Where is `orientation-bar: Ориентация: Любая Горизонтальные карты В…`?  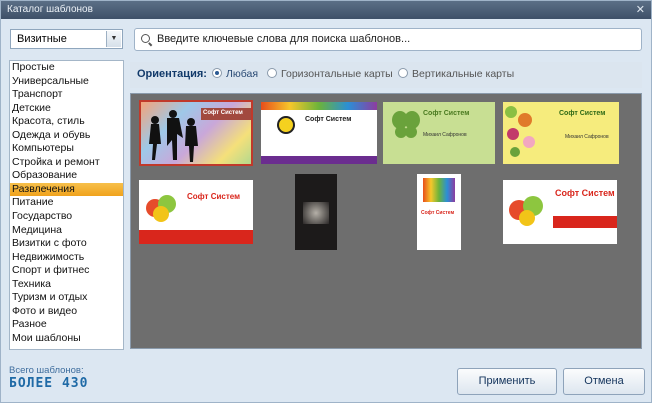 orientation-bar: Ориентация: Любая Горизонтальные карты В… is located at coordinates (386, 75).